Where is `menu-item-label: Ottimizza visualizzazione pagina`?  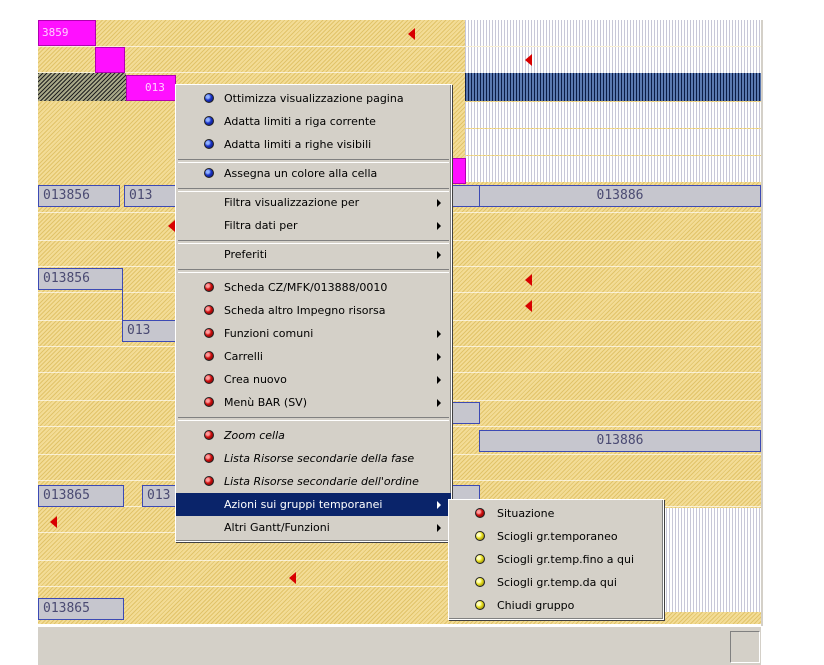 menu-item-label: Ottimizza visualizzazione pagina is located at coordinates (314, 98).